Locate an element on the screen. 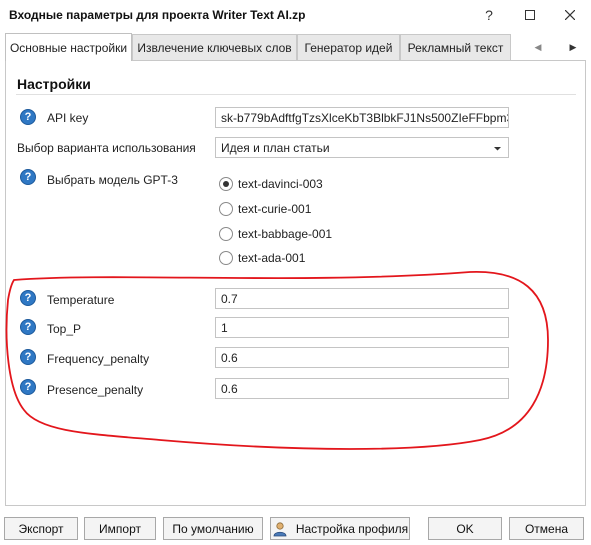 The image size is (591, 545). tab-label: Извлечение ключевых слов is located at coordinates (214, 47).